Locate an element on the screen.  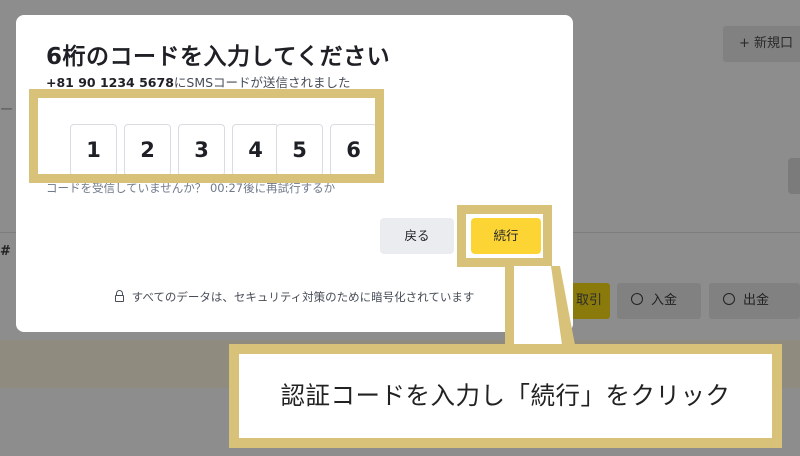
callout-body: 認証コードを入力し「続行」をクリック is located at coordinates (505, 396).